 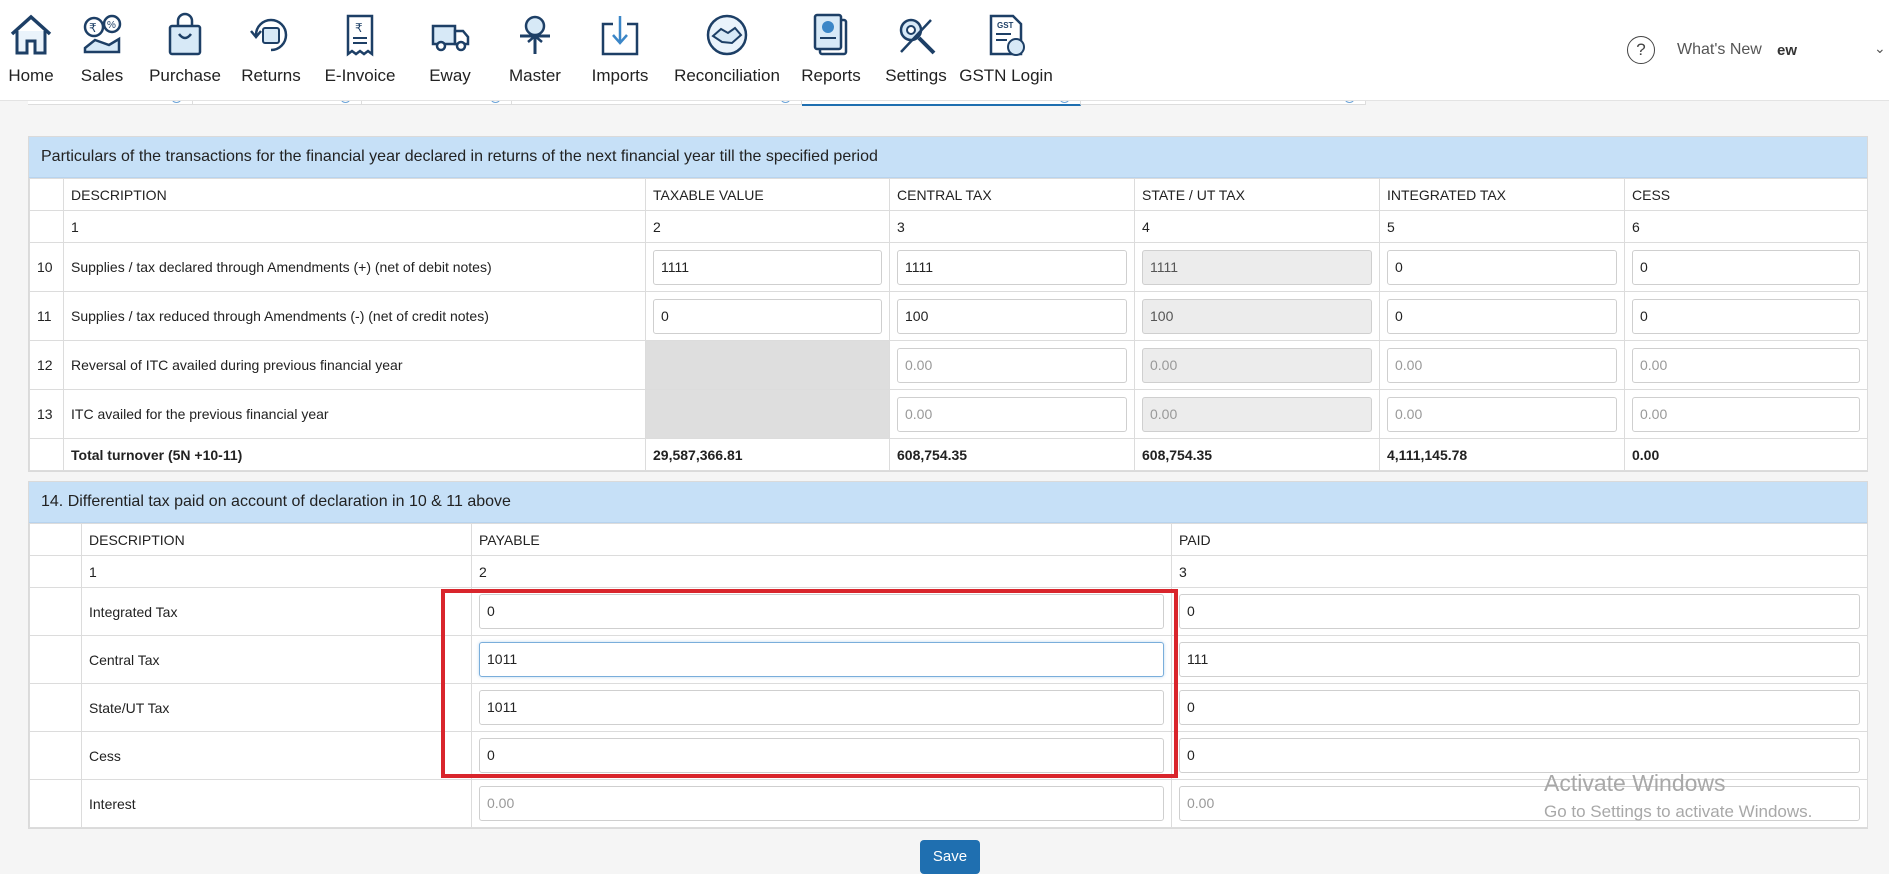 I want to click on cess-payable-input: 0, so click(x=821, y=755).